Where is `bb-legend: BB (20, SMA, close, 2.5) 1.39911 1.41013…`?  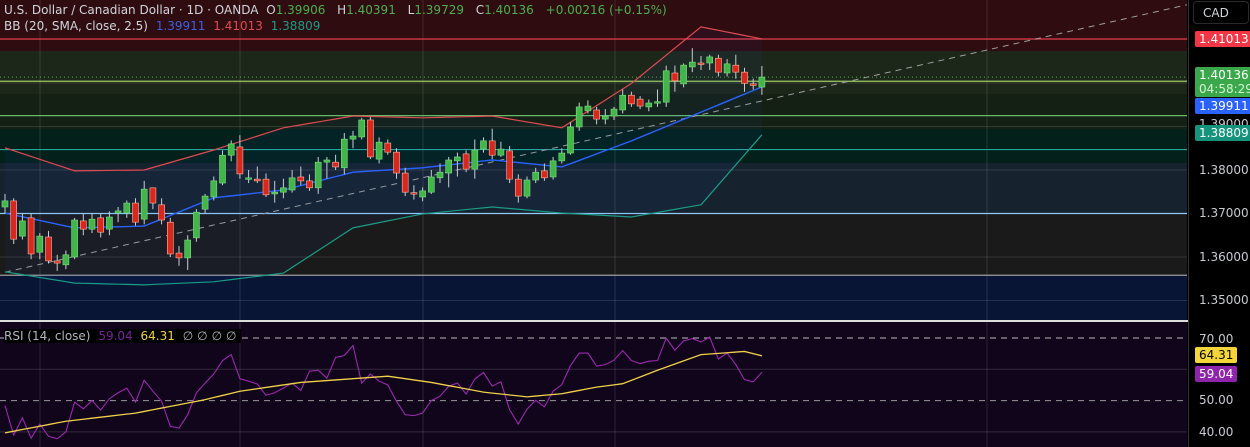
bb-legend: BB (20, SMA, close, 2.5) 1.39911 1.41013… is located at coordinates (164, 26).